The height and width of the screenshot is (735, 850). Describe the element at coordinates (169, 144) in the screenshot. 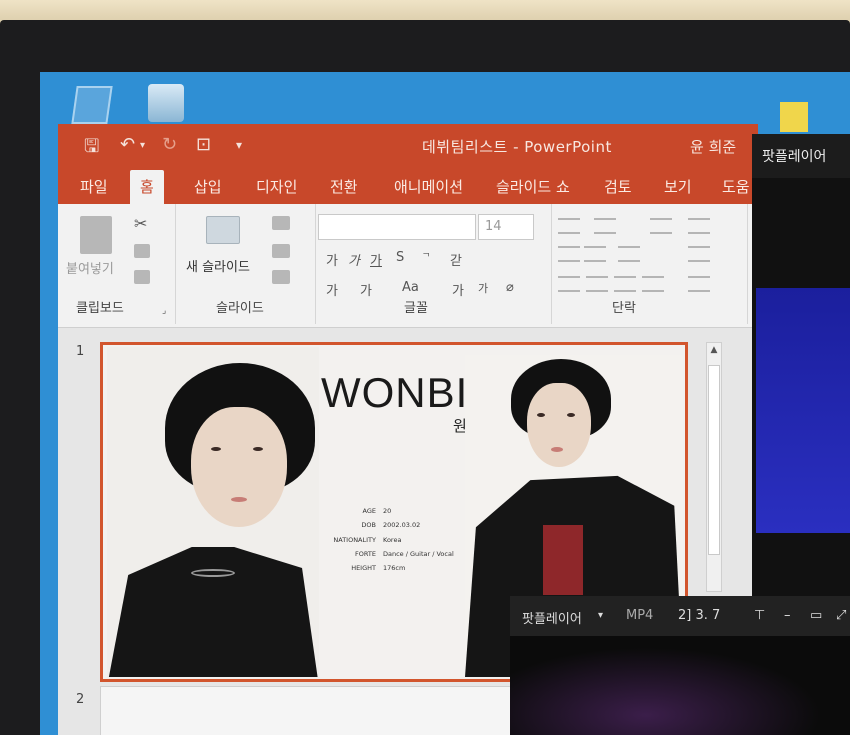

I see `redo-icon: ↻` at that location.